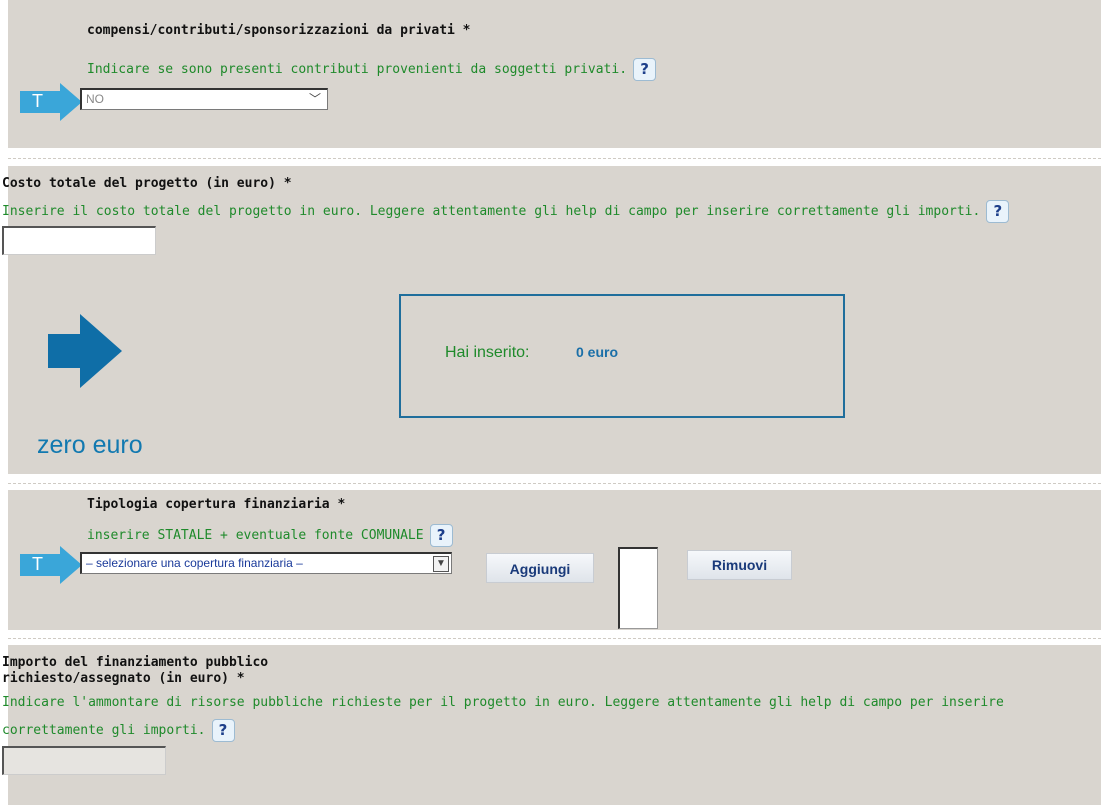  Describe the element at coordinates (204, 99) in the screenshot. I see `private-contributions-select: NO ﹀` at that location.